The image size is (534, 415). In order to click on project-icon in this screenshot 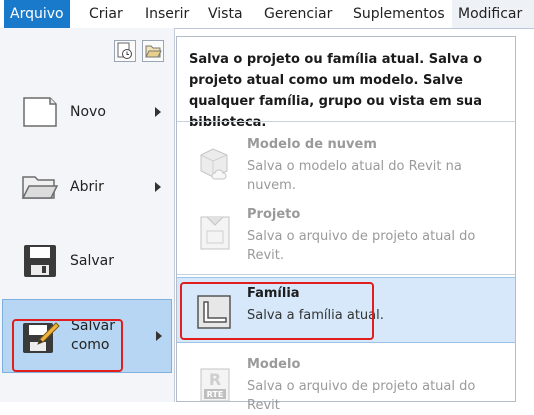, I will do `click(215, 233)`.